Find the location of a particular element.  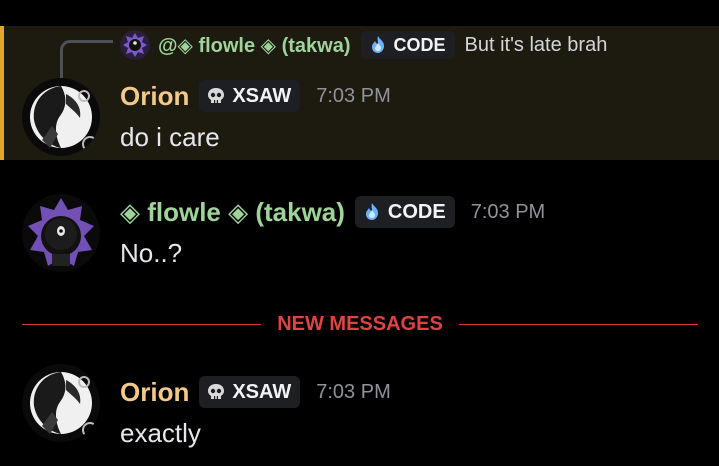

reply-author-name: @◈ flowle ◈ (takwa) is located at coordinates (254, 45).